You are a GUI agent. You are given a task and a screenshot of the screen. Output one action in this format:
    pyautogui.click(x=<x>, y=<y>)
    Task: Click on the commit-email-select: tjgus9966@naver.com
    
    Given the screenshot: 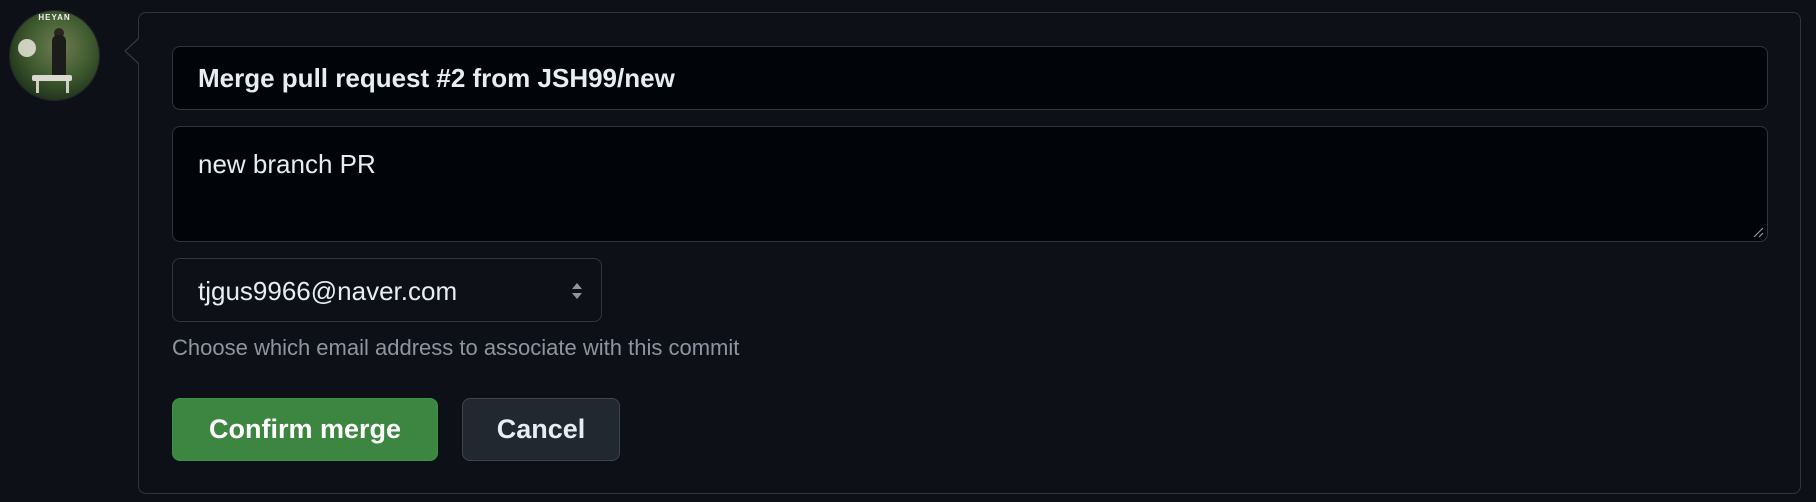 What is the action you would take?
    pyautogui.click(x=387, y=290)
    